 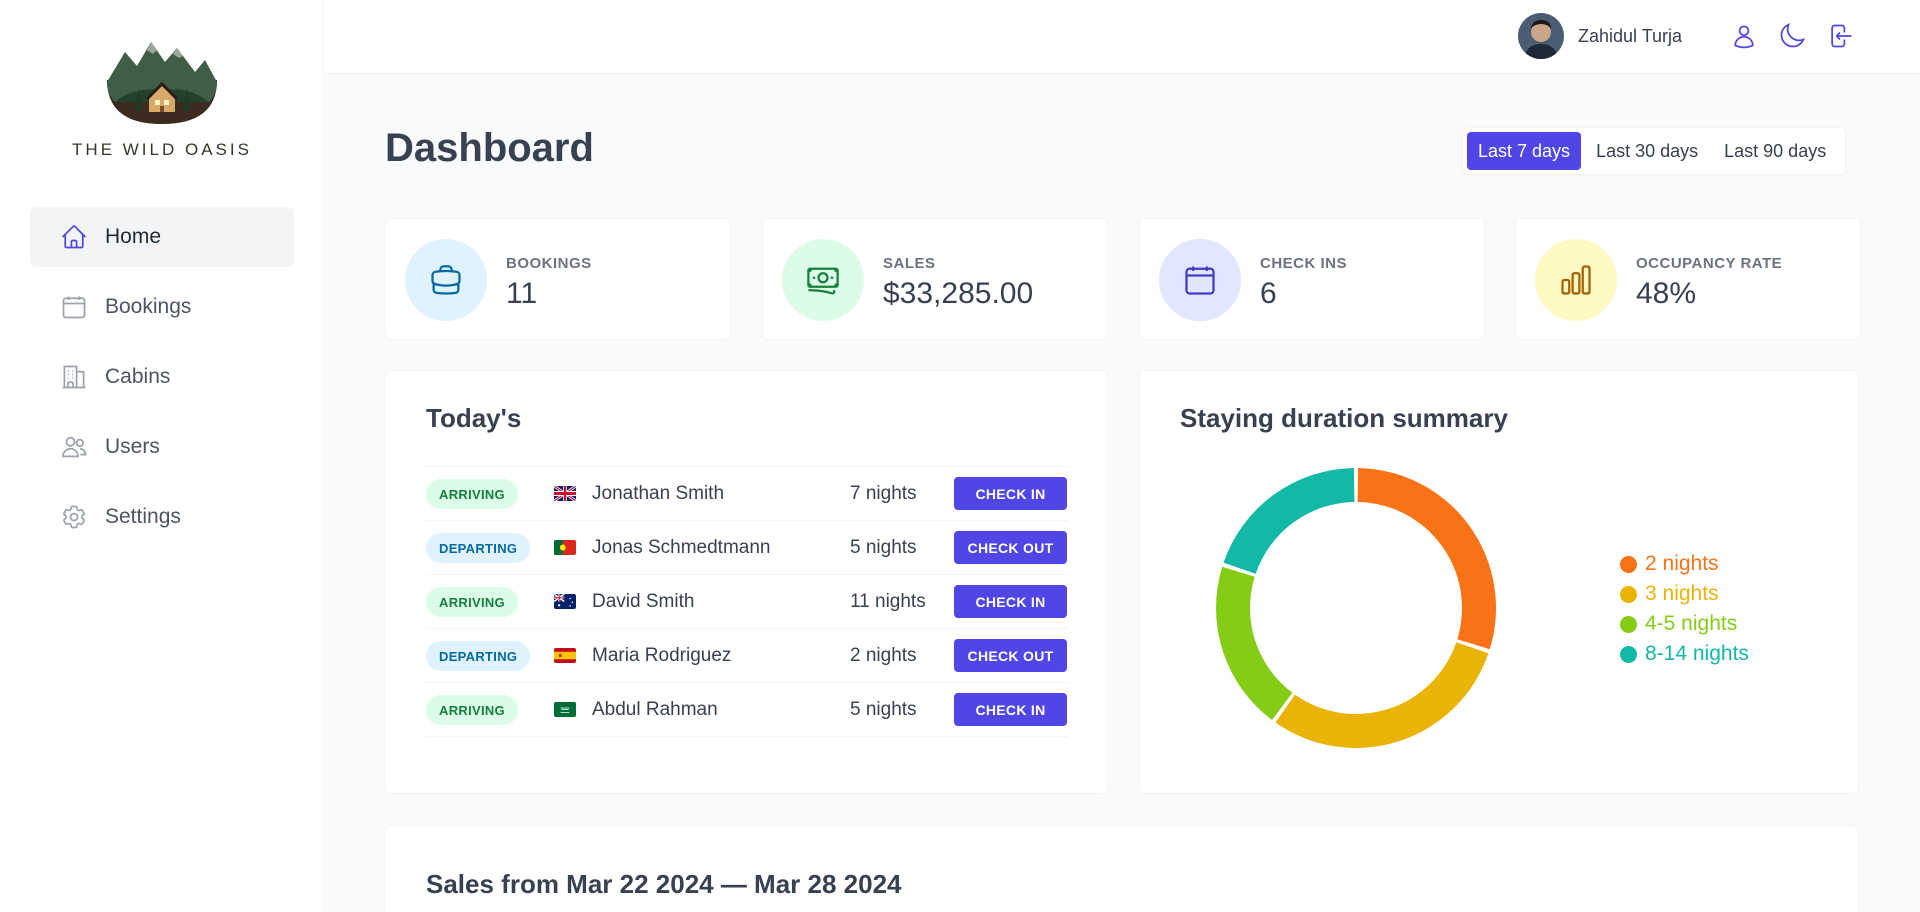 I want to click on brand-name: THE WILD OASIS, so click(x=162, y=149).